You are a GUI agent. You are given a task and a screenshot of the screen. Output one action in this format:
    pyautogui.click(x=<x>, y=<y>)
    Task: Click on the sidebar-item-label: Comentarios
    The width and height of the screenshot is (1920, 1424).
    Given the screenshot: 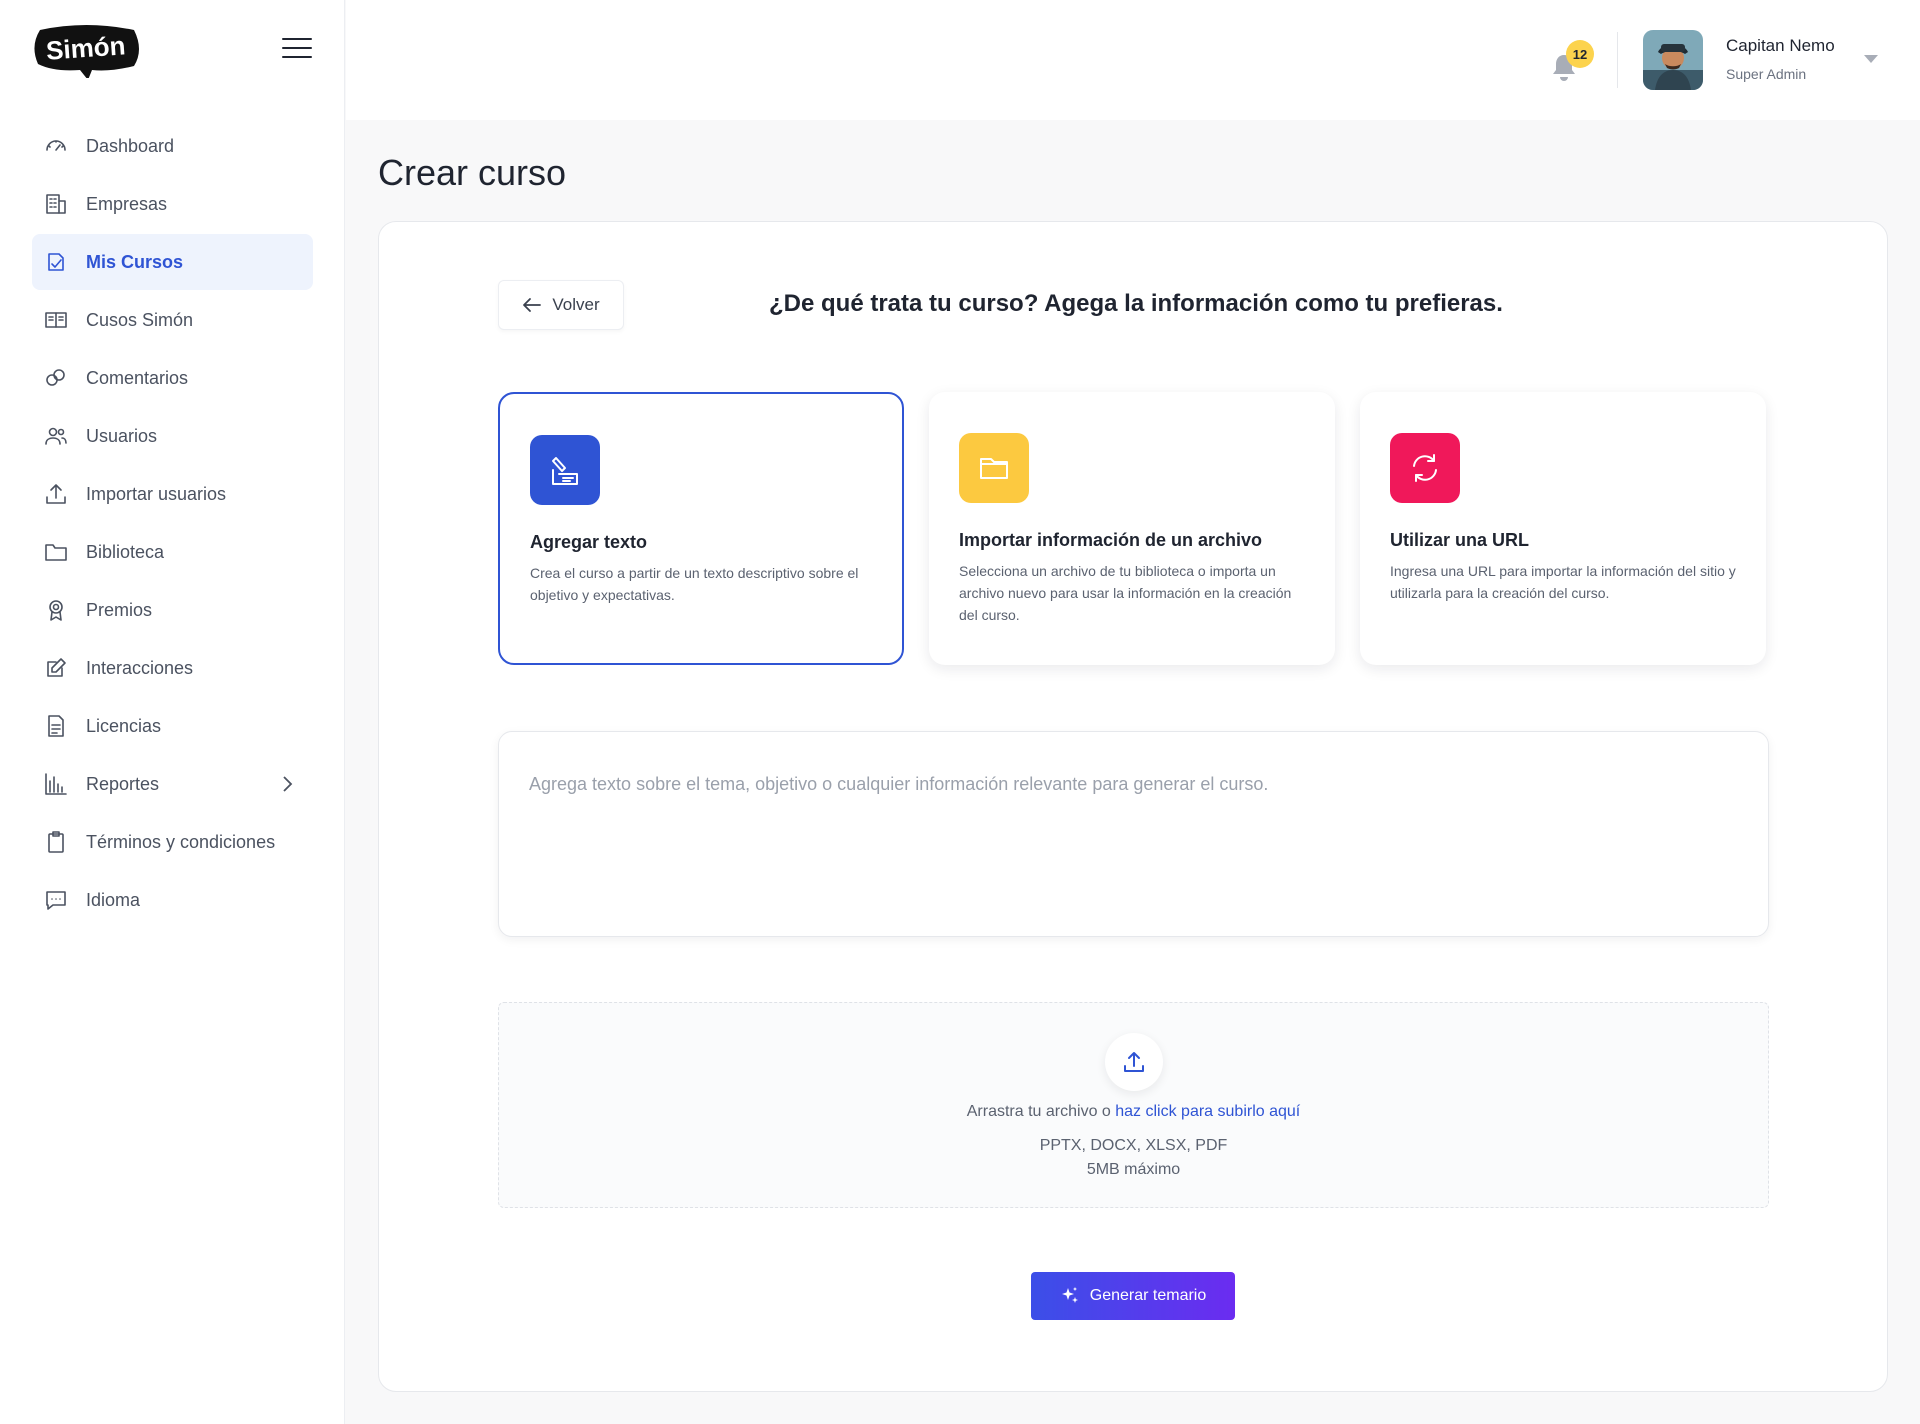 What is the action you would take?
    pyautogui.click(x=137, y=377)
    